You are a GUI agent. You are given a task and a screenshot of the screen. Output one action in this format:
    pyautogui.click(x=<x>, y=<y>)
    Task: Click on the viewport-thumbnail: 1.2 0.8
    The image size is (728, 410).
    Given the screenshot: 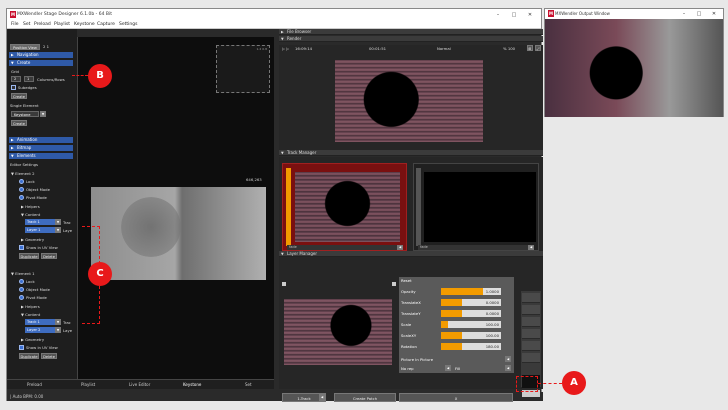 What is the action you would take?
    pyautogui.click(x=243, y=69)
    